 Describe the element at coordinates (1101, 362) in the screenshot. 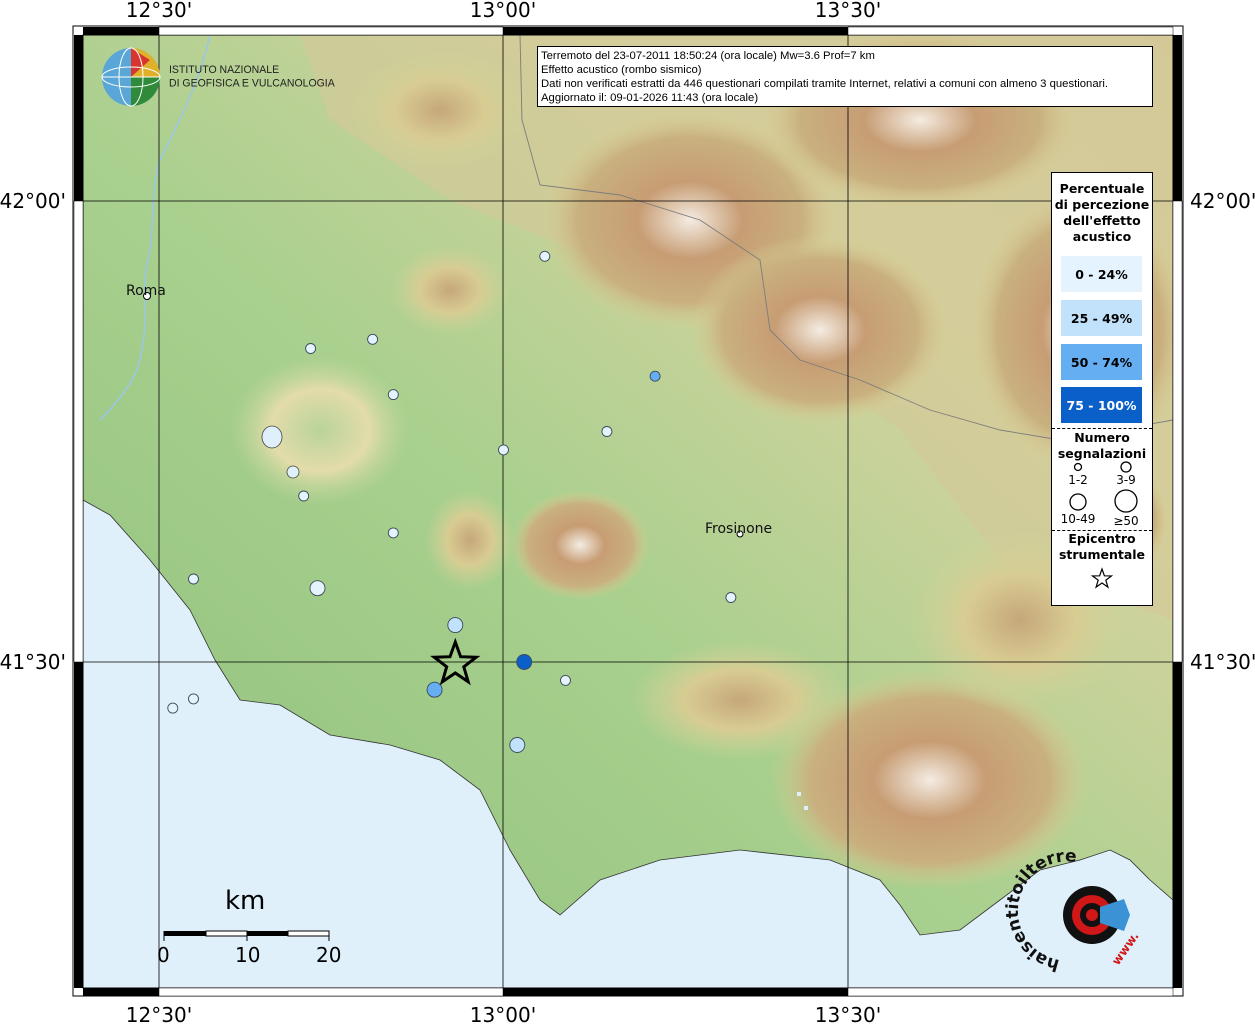

I see `legend-class-50-74: 50 - 74%` at that location.